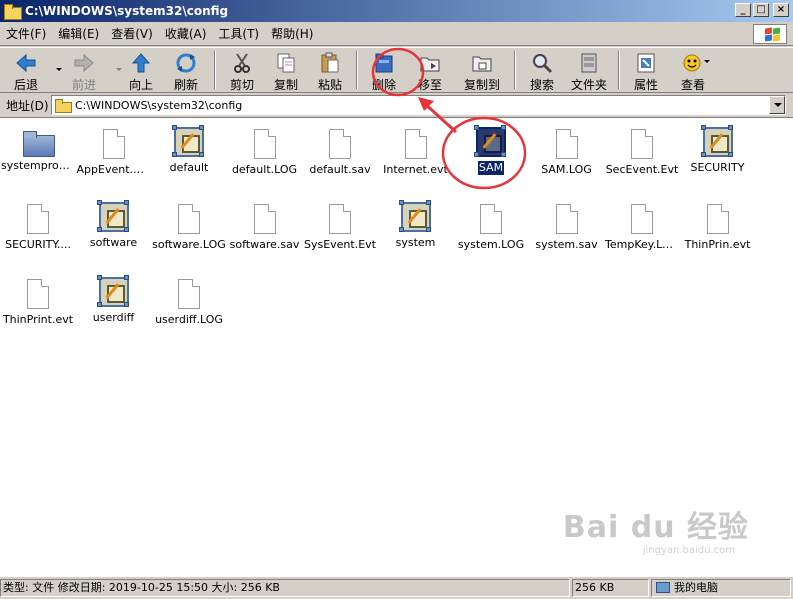 The image size is (793, 599). What do you see at coordinates (663, 587) in the screenshot?
I see `my-computer-icon` at bounding box center [663, 587].